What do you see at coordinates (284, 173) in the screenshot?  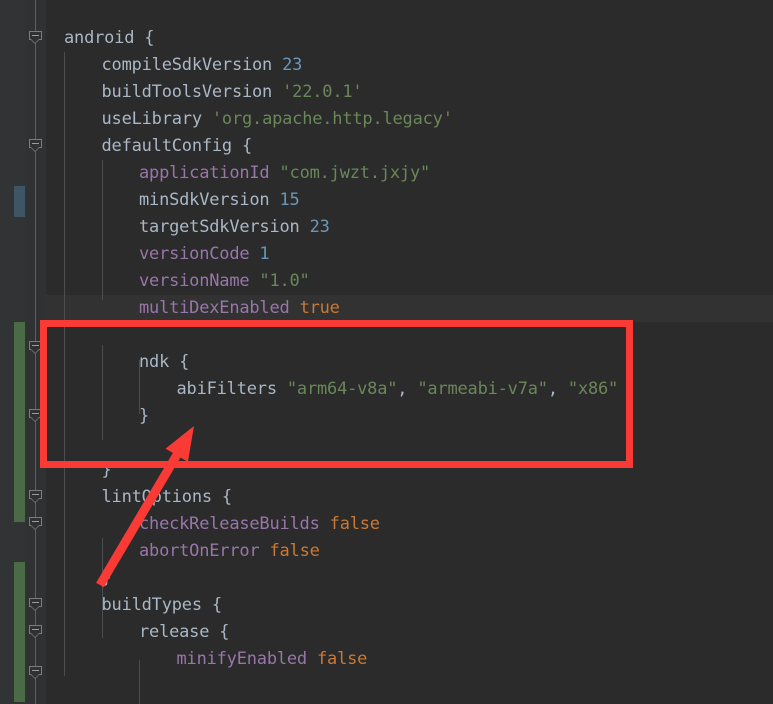 I see `code-line: applicationId "com.jwzt.jxjy"` at bounding box center [284, 173].